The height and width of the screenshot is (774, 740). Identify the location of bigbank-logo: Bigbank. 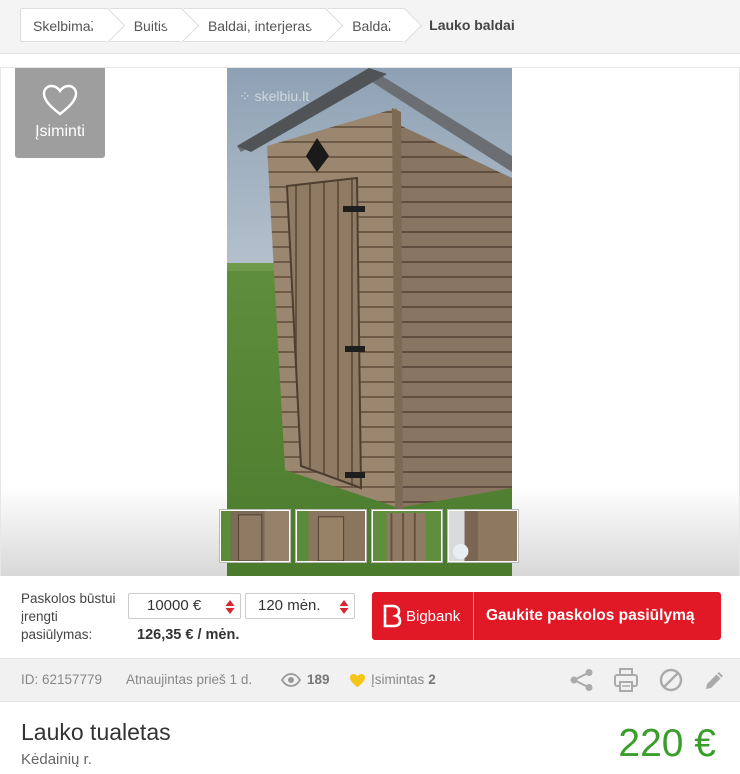
(423, 616).